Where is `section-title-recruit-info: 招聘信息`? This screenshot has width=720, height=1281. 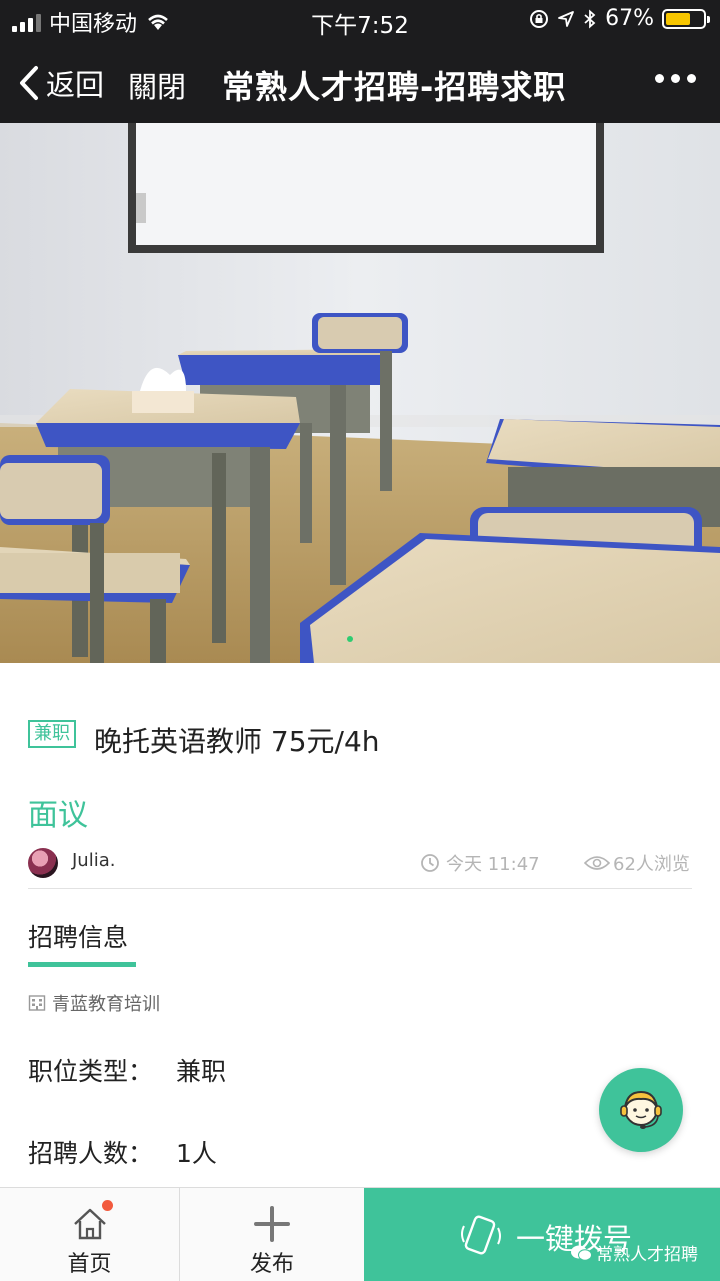
section-title-recruit-info: 招聘信息 is located at coordinates (78, 936).